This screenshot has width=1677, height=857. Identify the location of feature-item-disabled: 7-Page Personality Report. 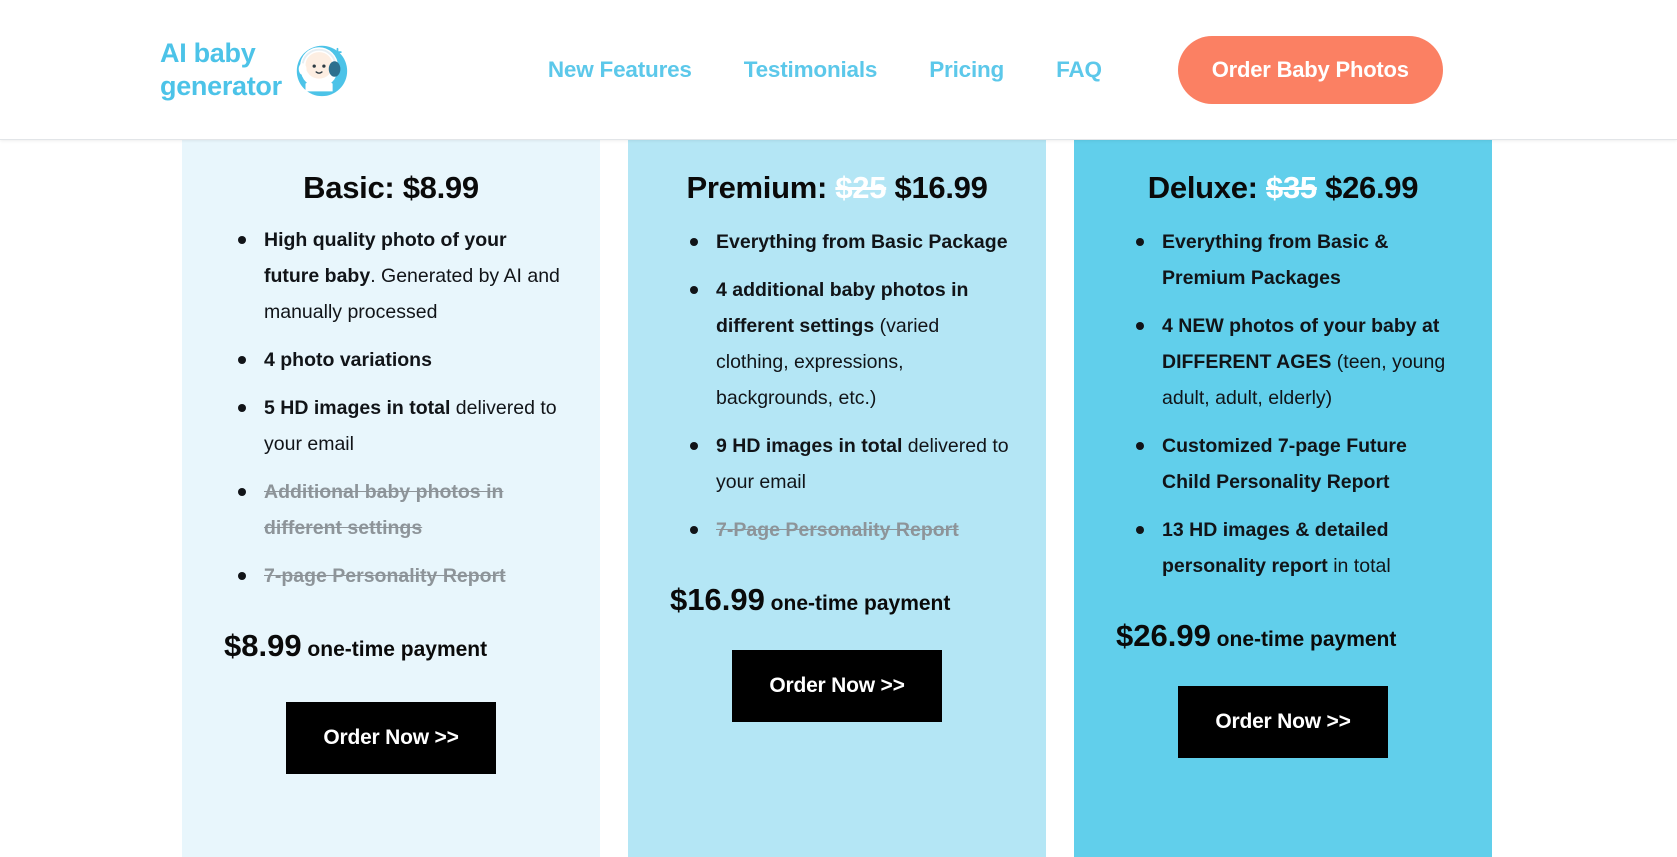
(850, 530).